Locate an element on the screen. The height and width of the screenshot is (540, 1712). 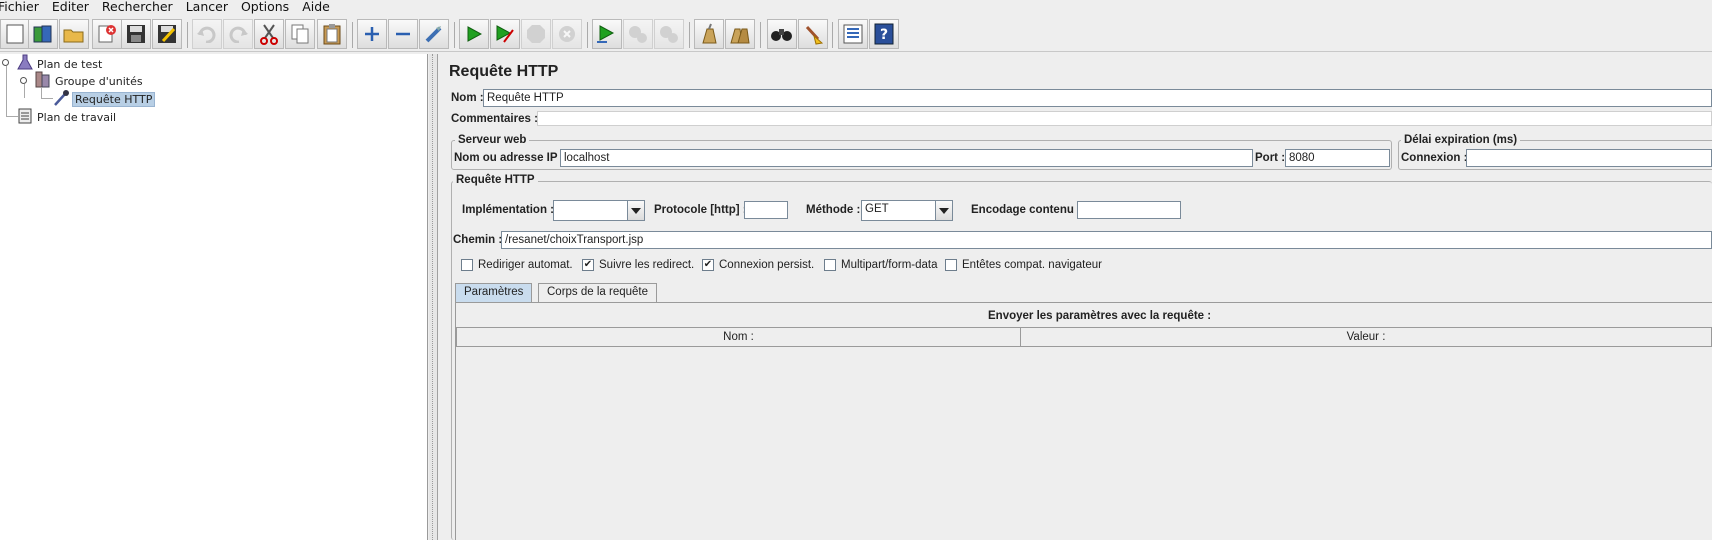
stop-button is located at coordinates (536, 34).